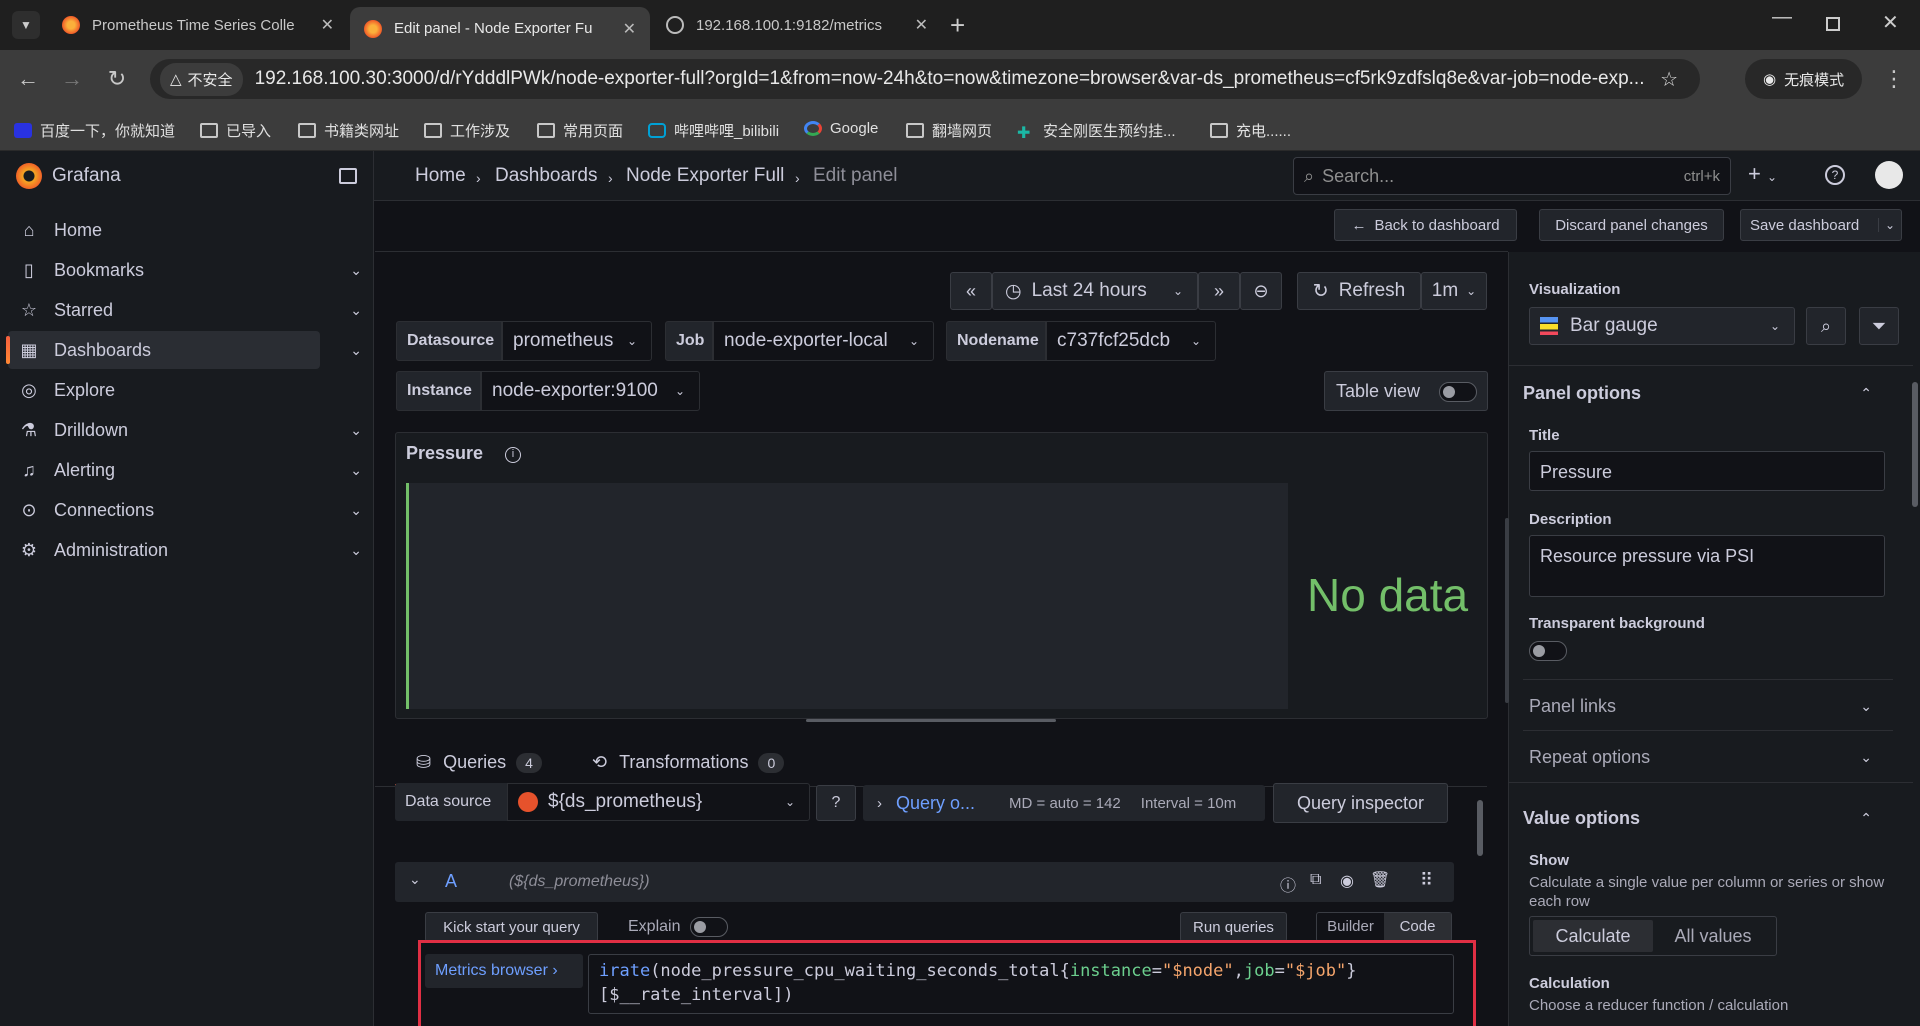 Image resolution: width=1920 pixels, height=1026 pixels. Describe the element at coordinates (94, 130) in the screenshot. I see `bookmark-baidu: 百度一下，你就知道` at that location.